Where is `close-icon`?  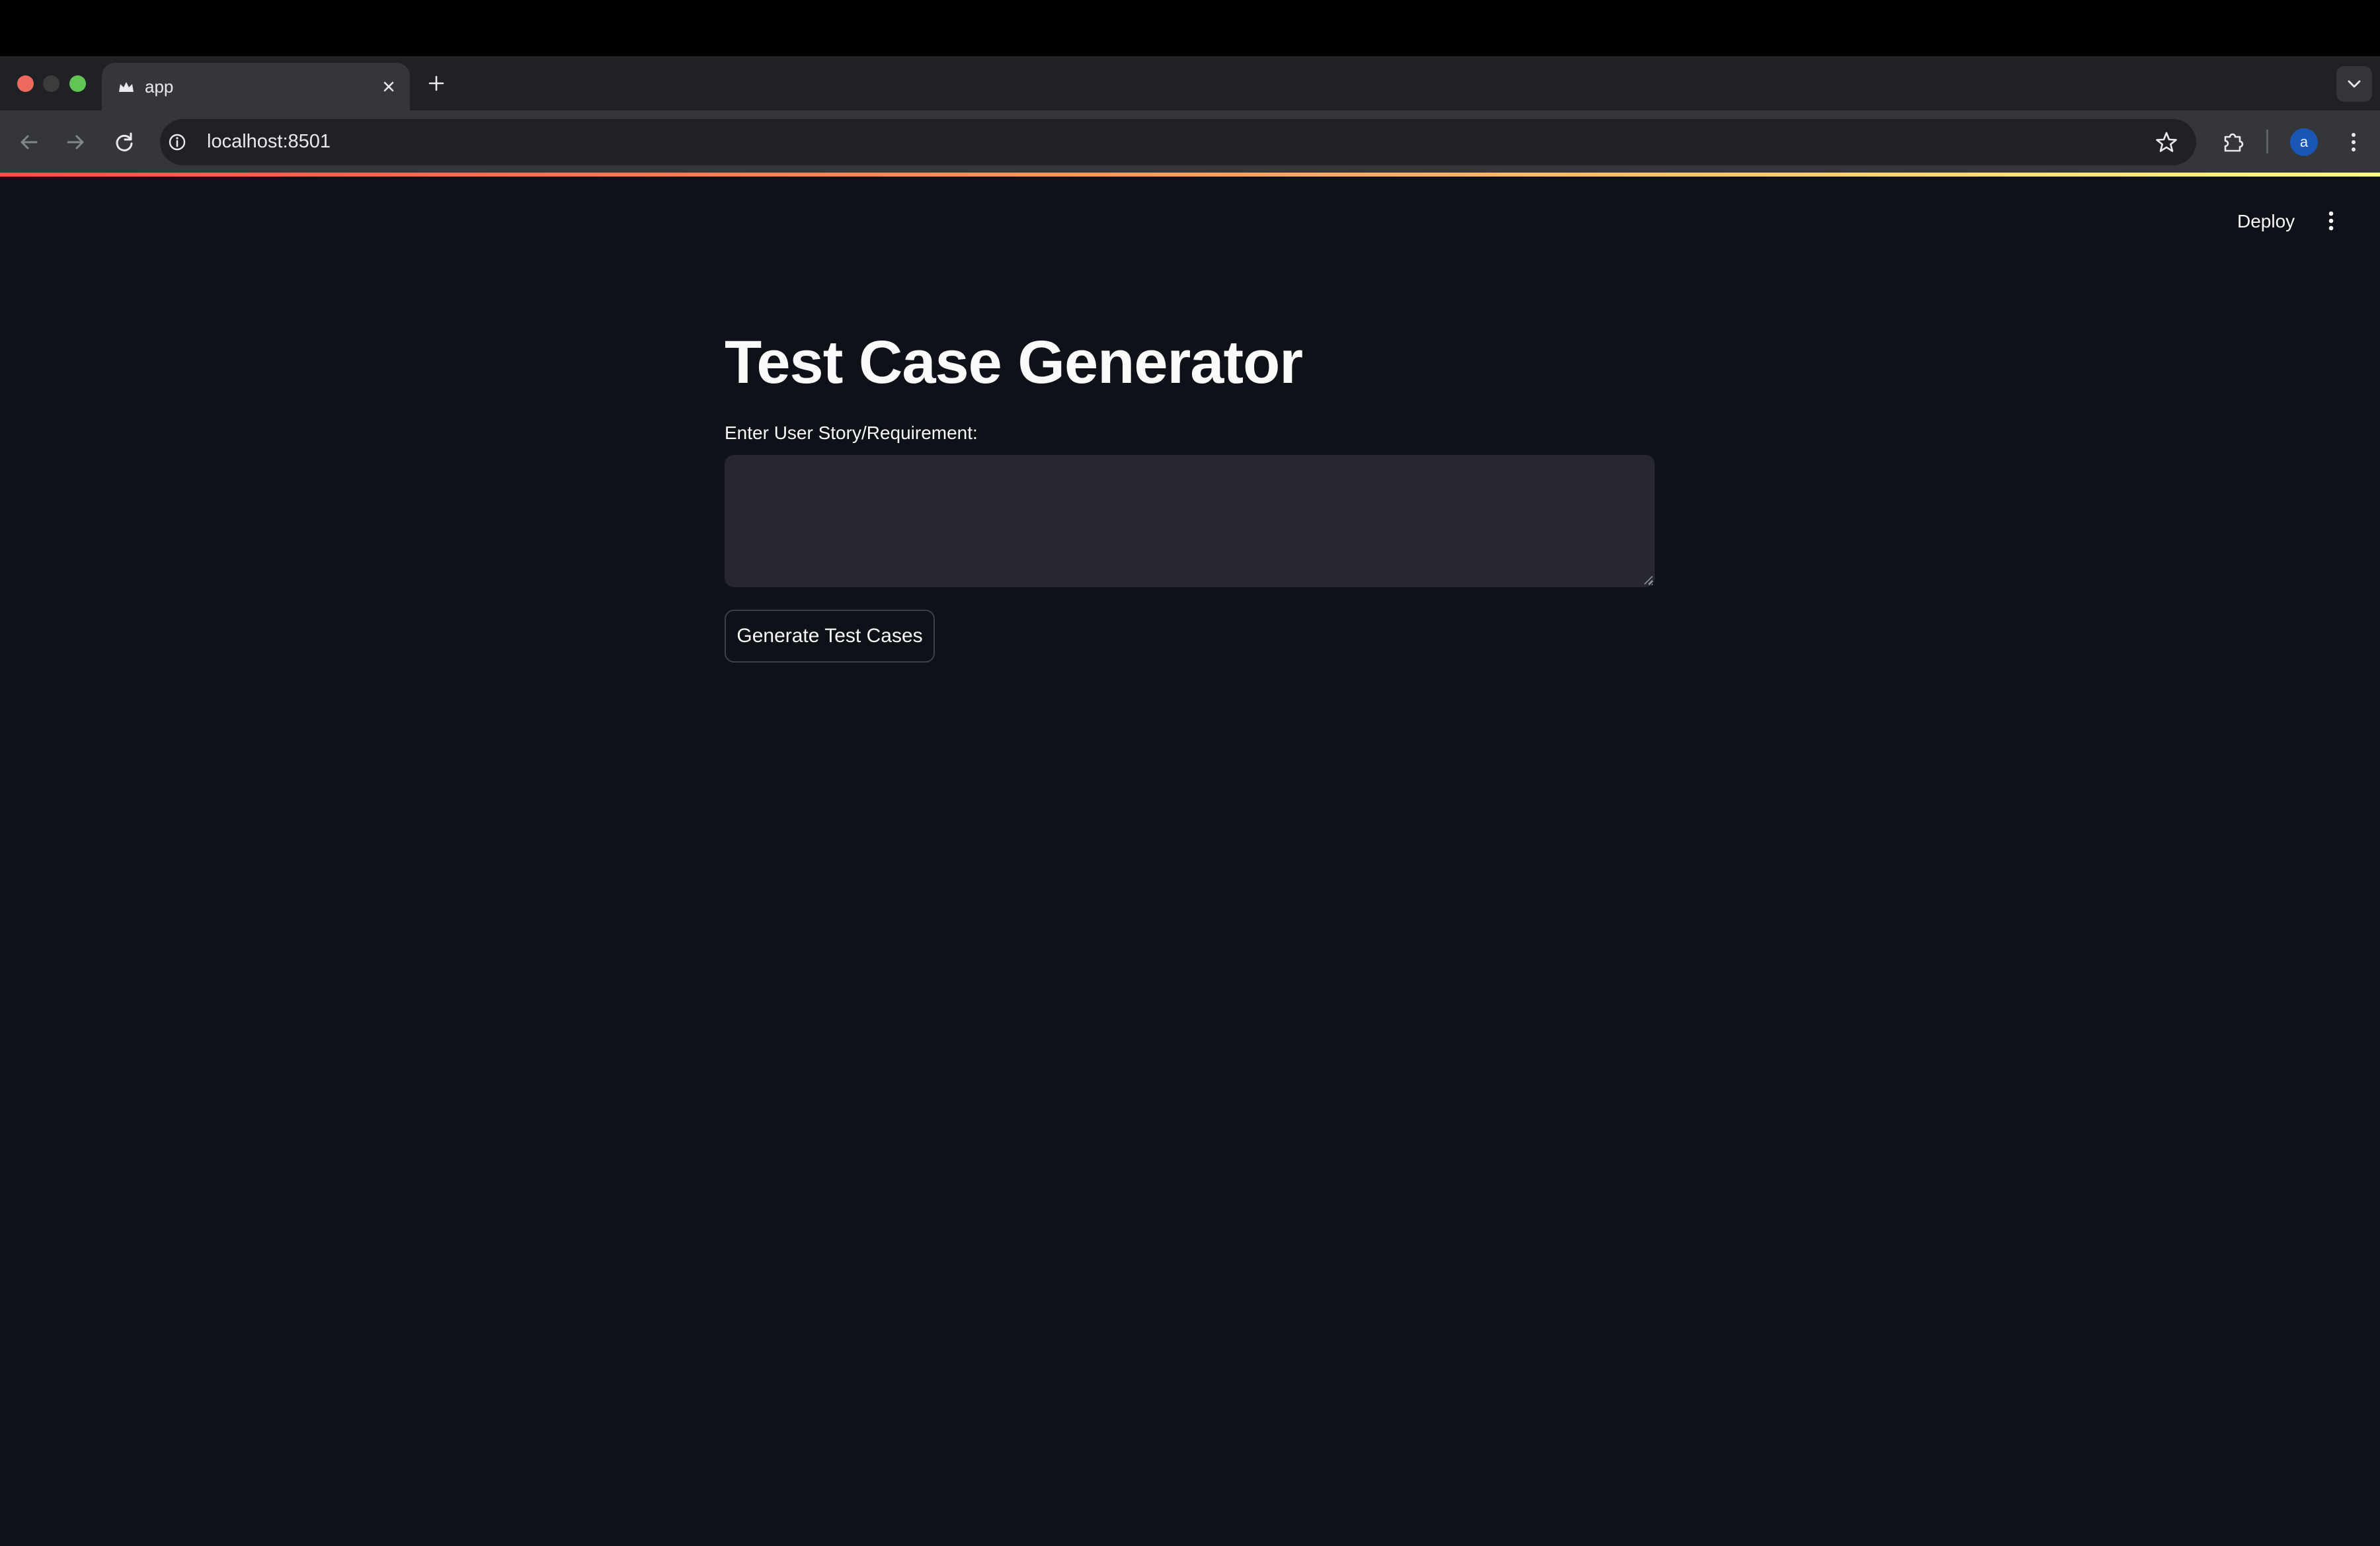
close-icon is located at coordinates (388, 86).